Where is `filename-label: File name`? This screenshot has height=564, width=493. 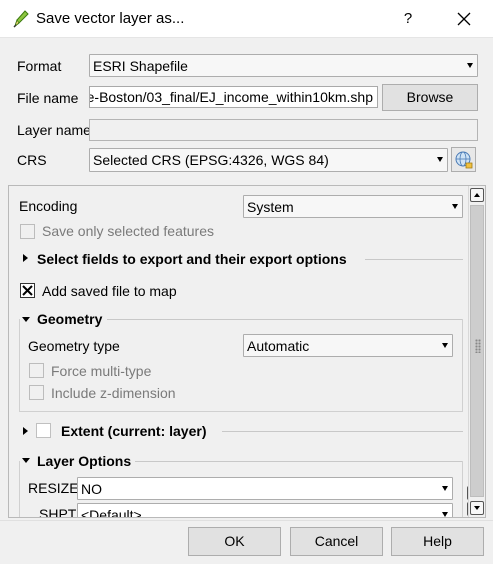
filename-label: File name is located at coordinates (48, 98).